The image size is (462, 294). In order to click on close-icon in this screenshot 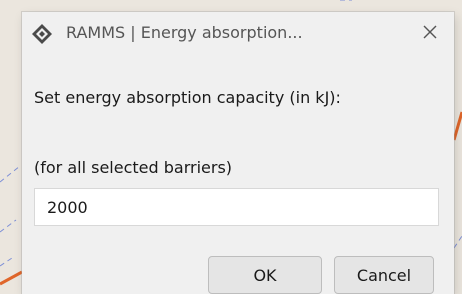, I will do `click(430, 34)`.